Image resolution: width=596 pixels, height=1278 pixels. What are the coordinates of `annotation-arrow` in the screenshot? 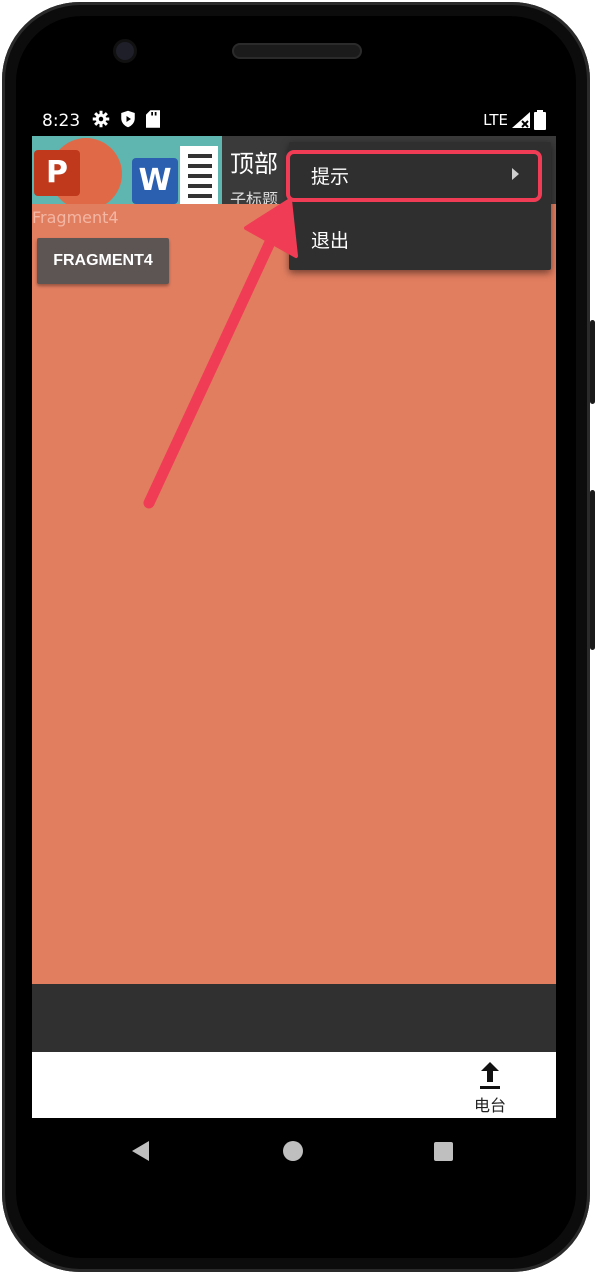 It's located at (220, 353).